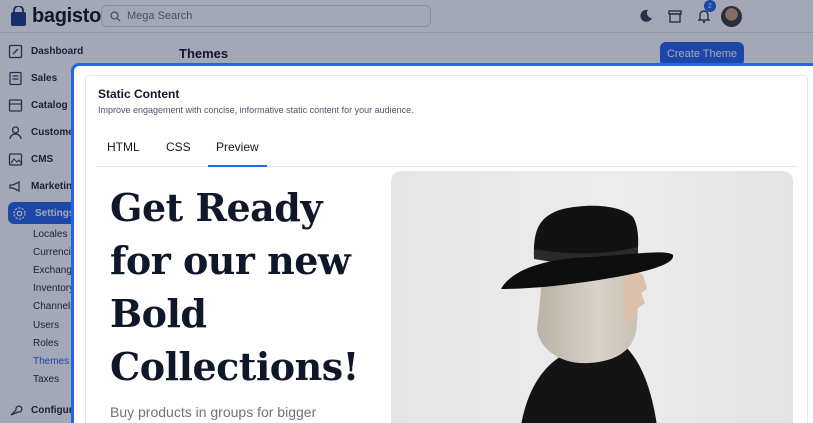 Image resolution: width=813 pixels, height=423 pixels. What do you see at coordinates (234, 366) in the screenshot?
I see `heading-line: Collections!` at bounding box center [234, 366].